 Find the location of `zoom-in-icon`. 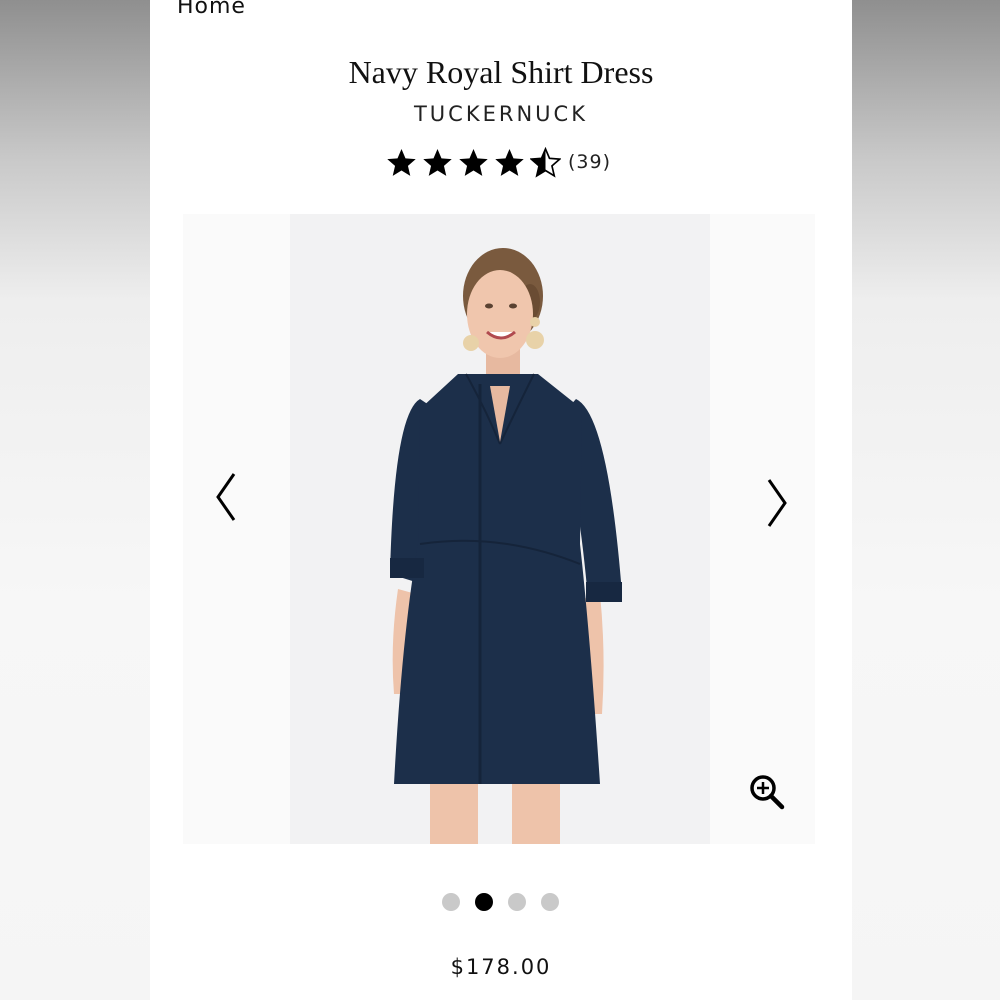

zoom-in-icon is located at coordinates (767, 792).